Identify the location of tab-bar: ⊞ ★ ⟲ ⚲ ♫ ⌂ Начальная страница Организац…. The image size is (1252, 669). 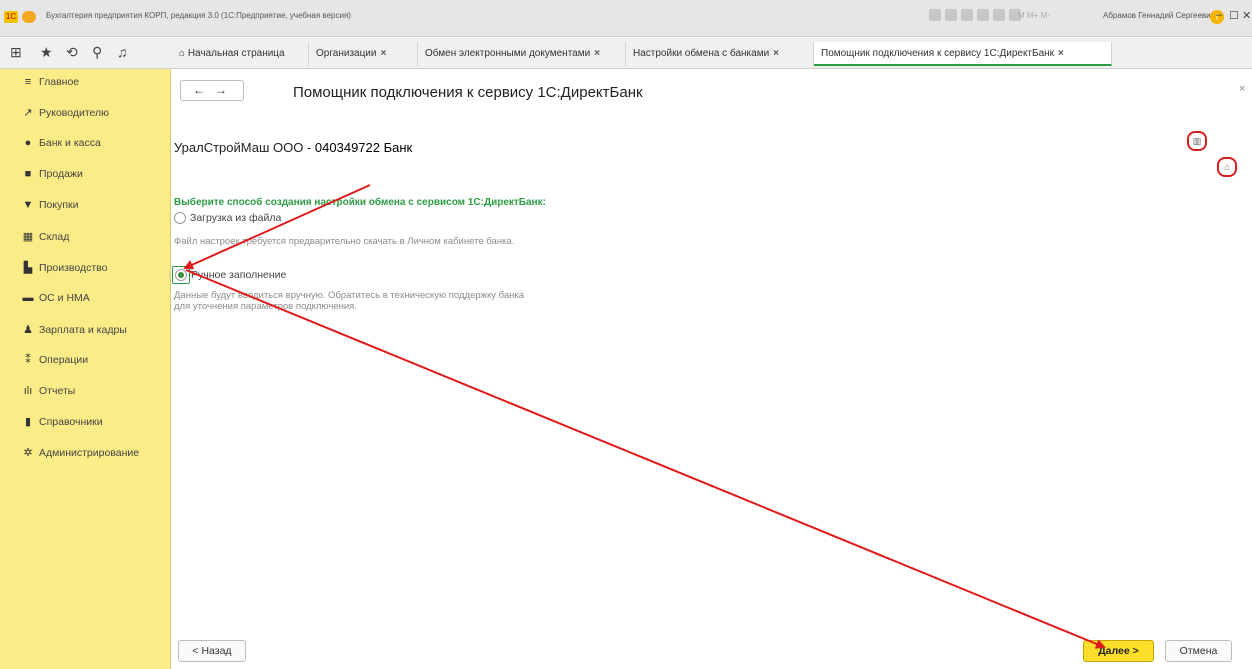
(626, 53).